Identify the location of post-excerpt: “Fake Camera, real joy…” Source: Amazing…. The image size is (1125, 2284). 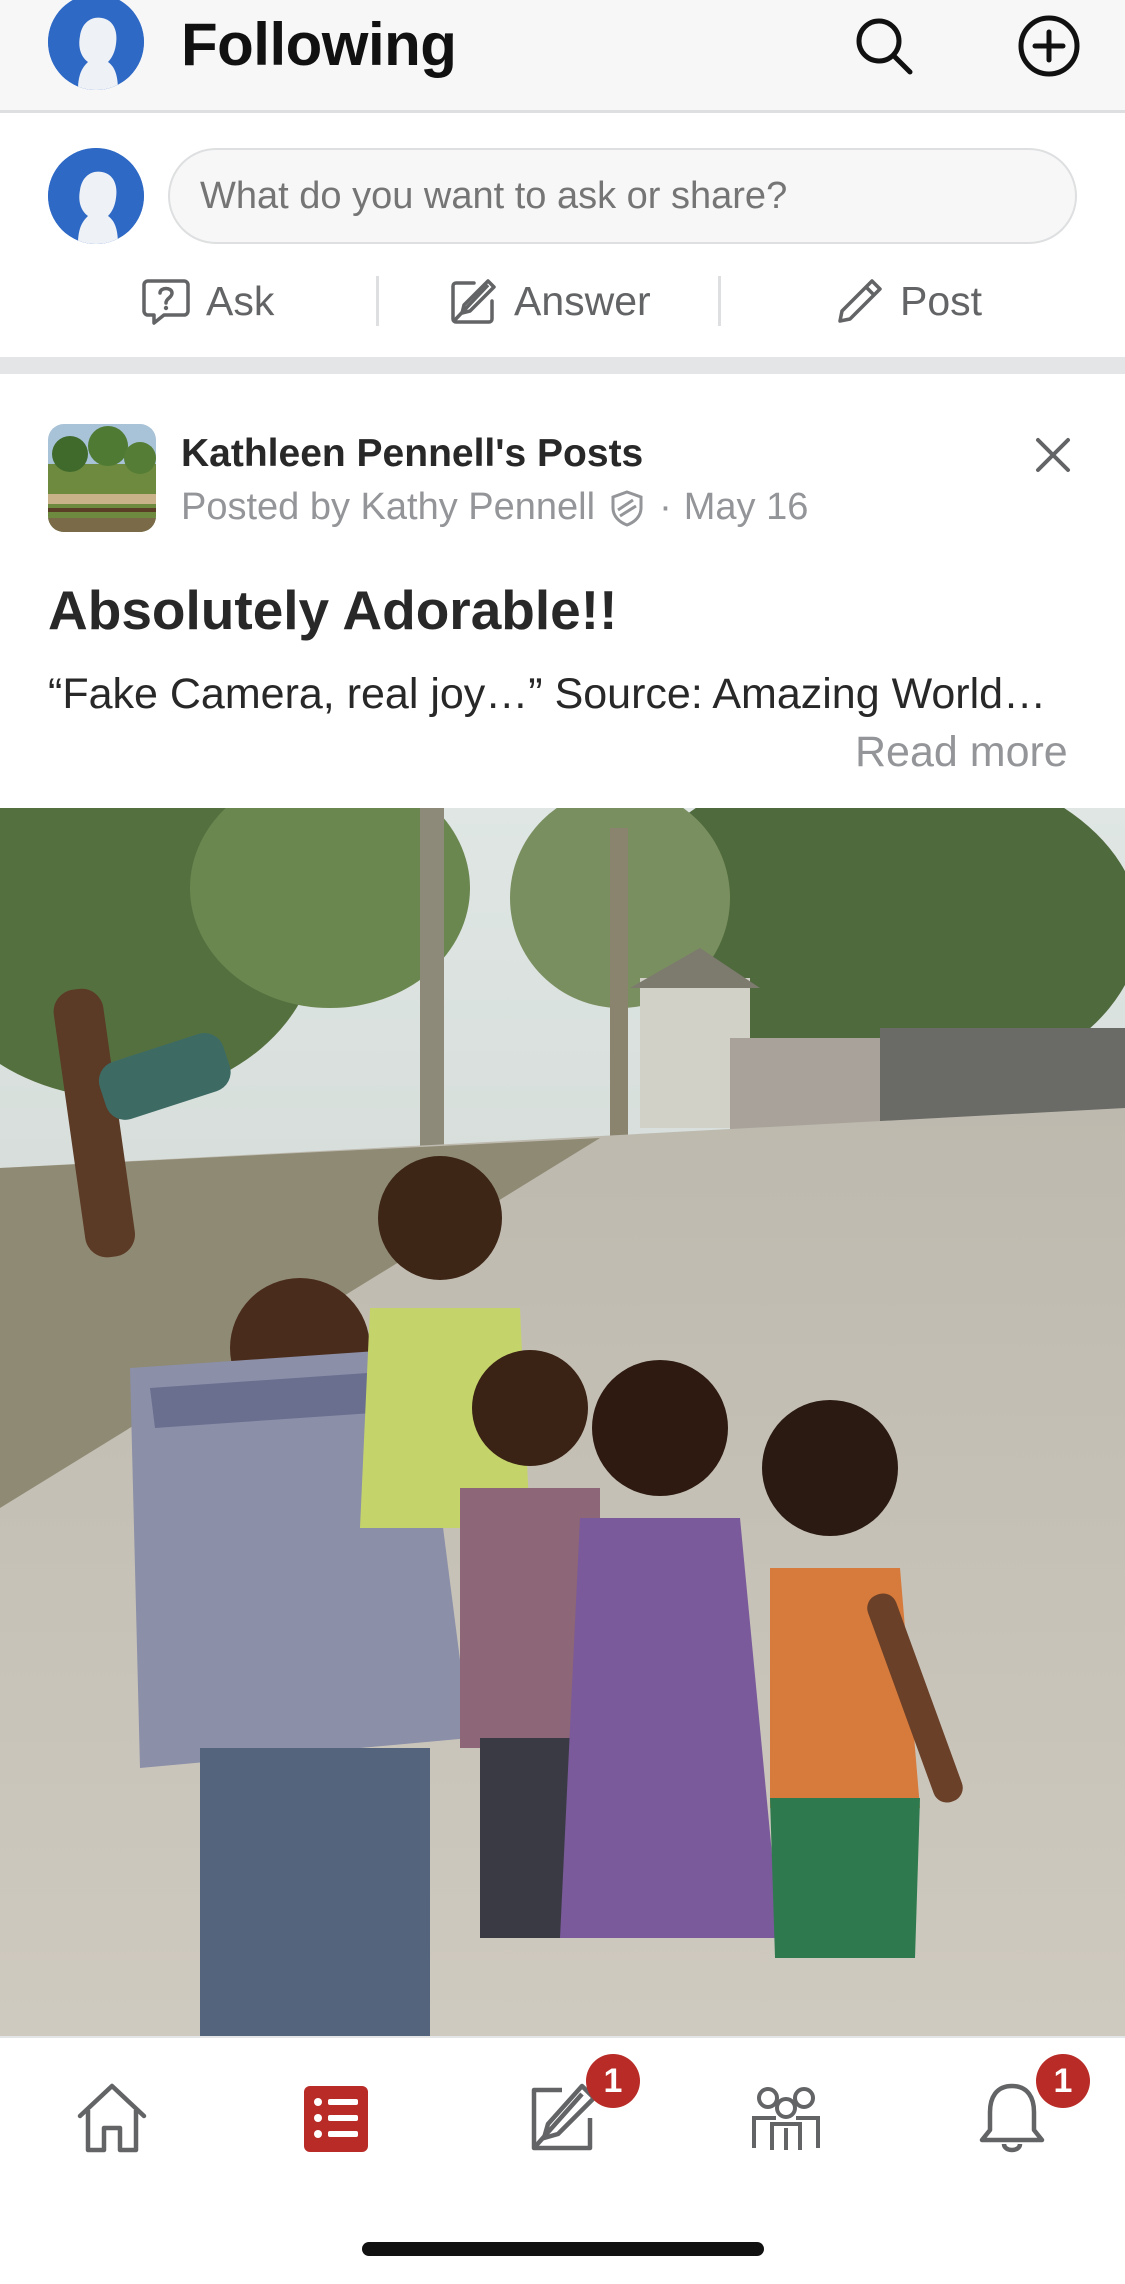
(548, 694).